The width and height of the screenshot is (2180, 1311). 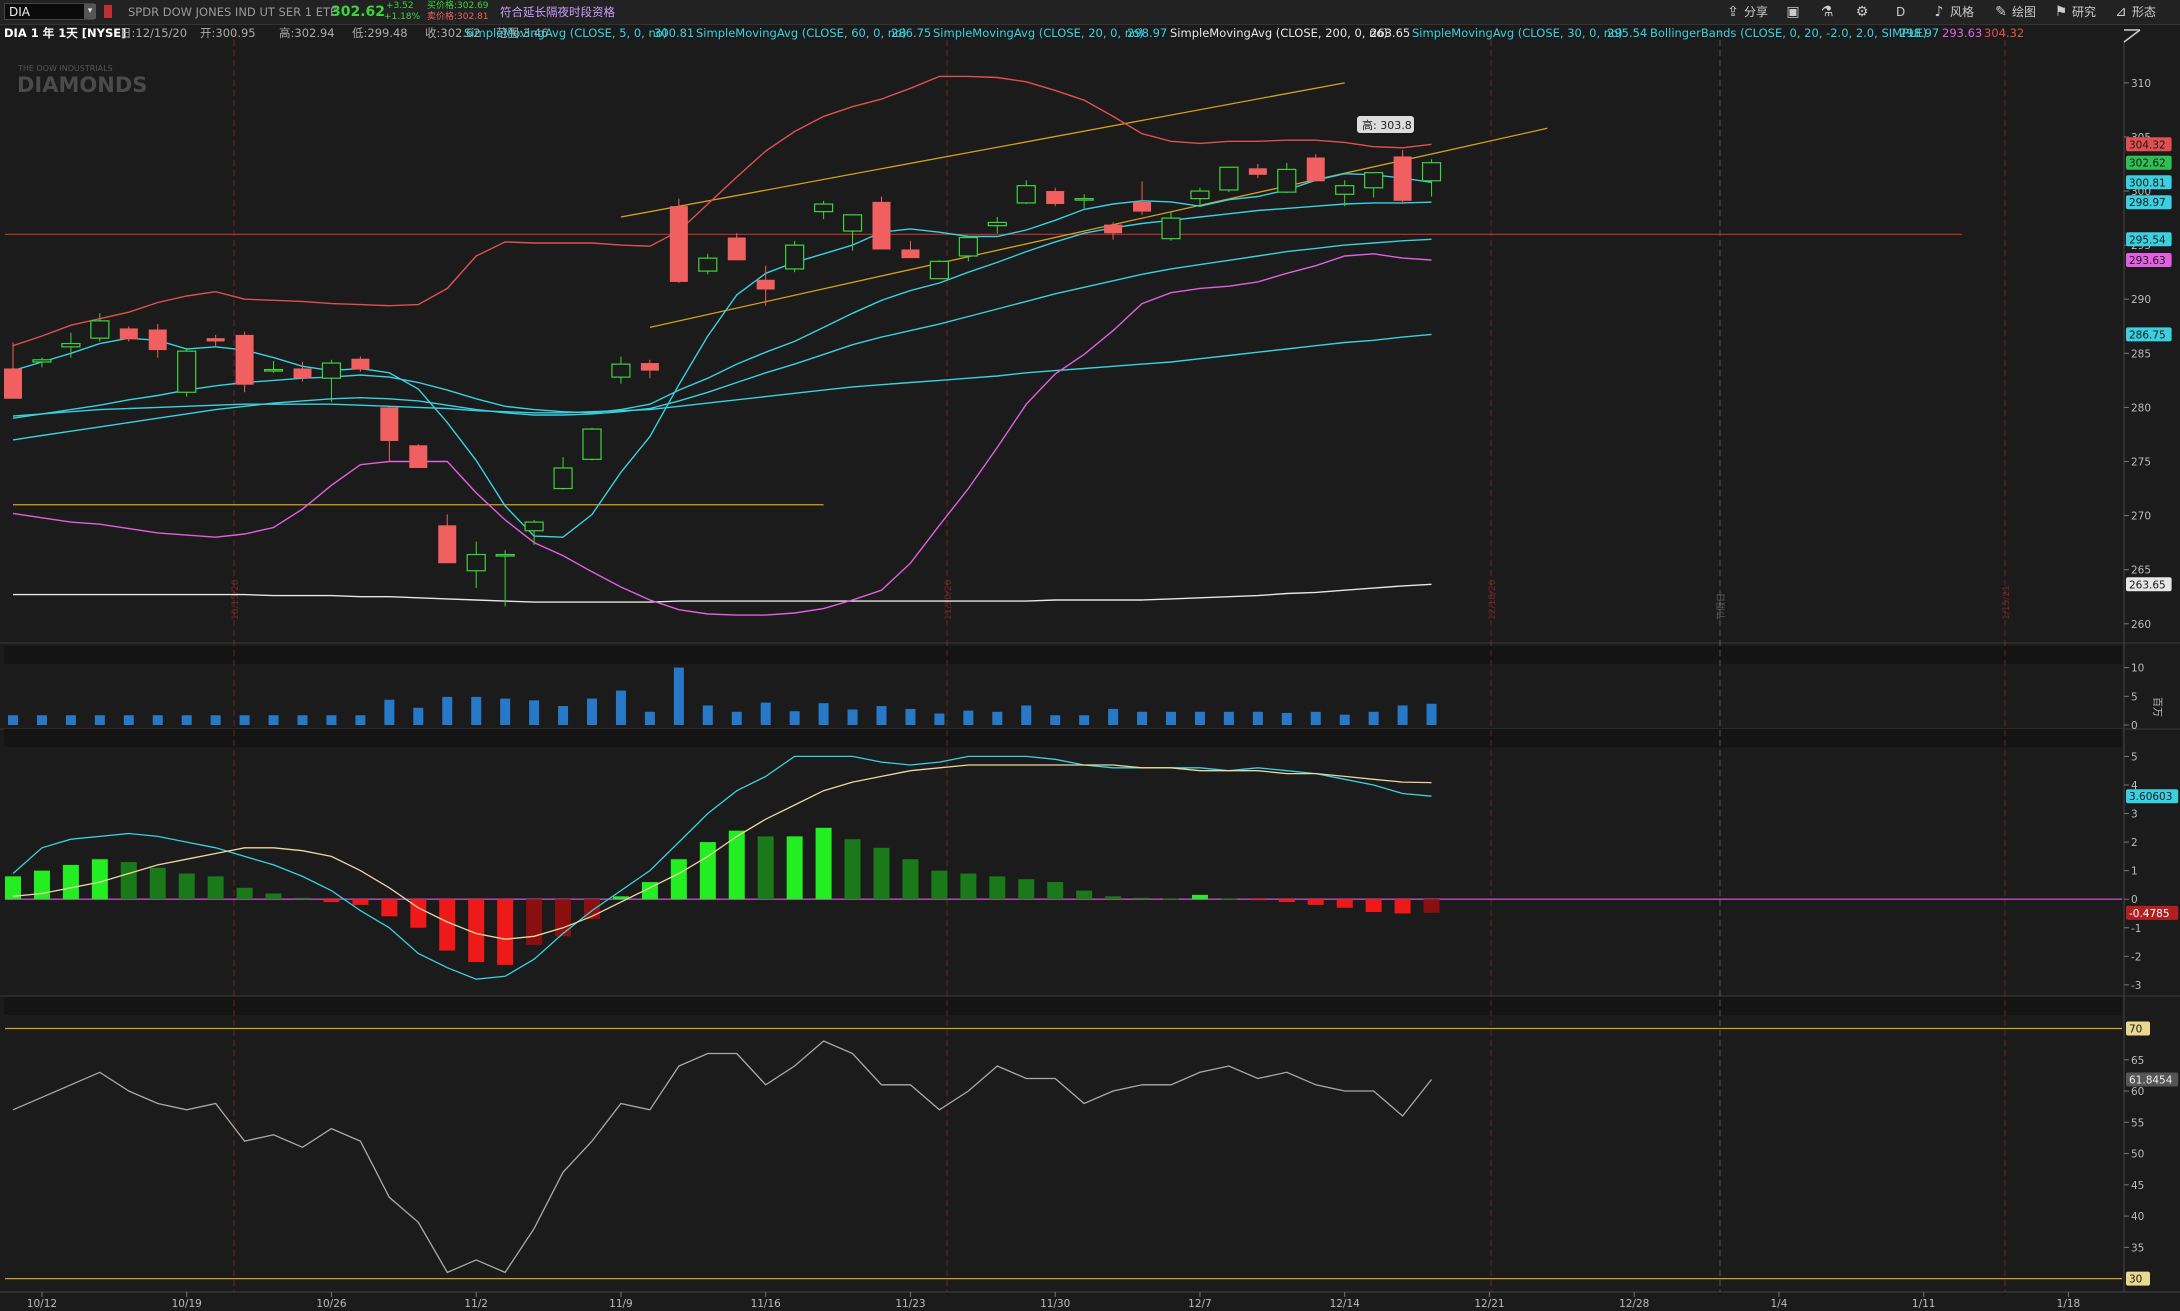 What do you see at coordinates (1924, 1304) in the screenshot?
I see `x-axis-label: 1/11` at bounding box center [1924, 1304].